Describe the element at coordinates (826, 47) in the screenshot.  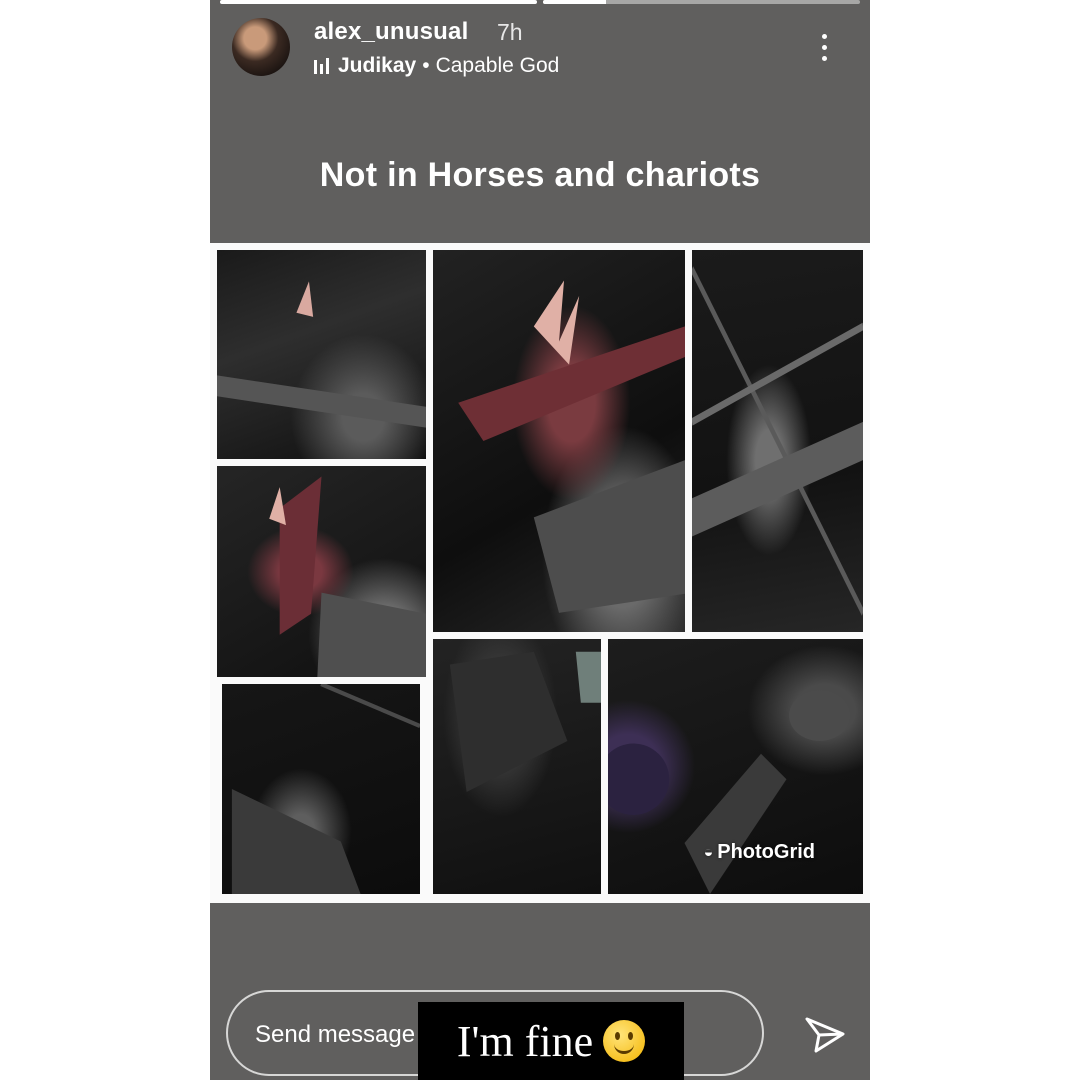
I see `more-options-icon` at that location.